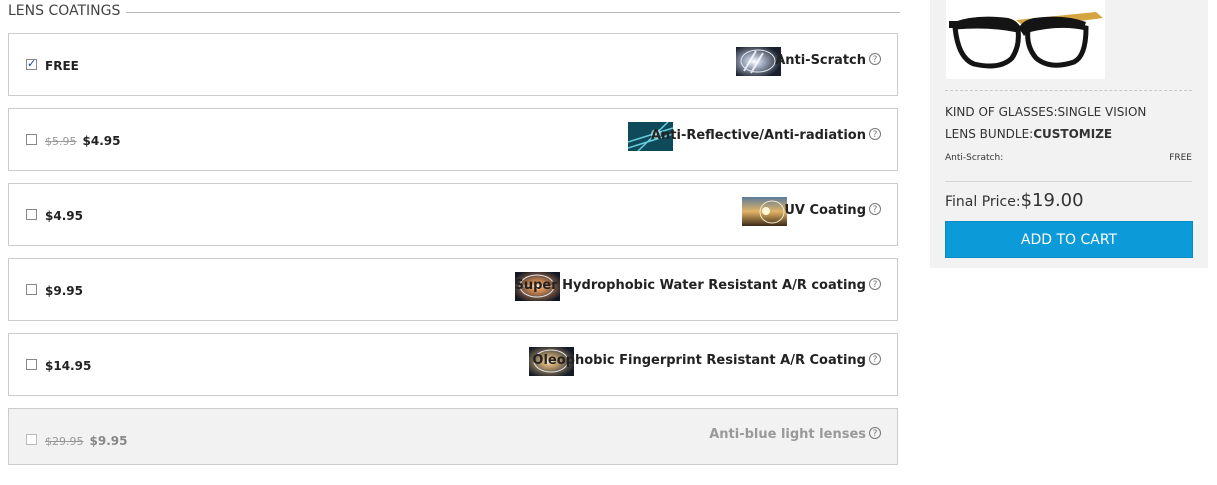 Image resolution: width=1217 pixels, height=485 pixels. I want to click on price-original: $29.95, so click(64, 441).